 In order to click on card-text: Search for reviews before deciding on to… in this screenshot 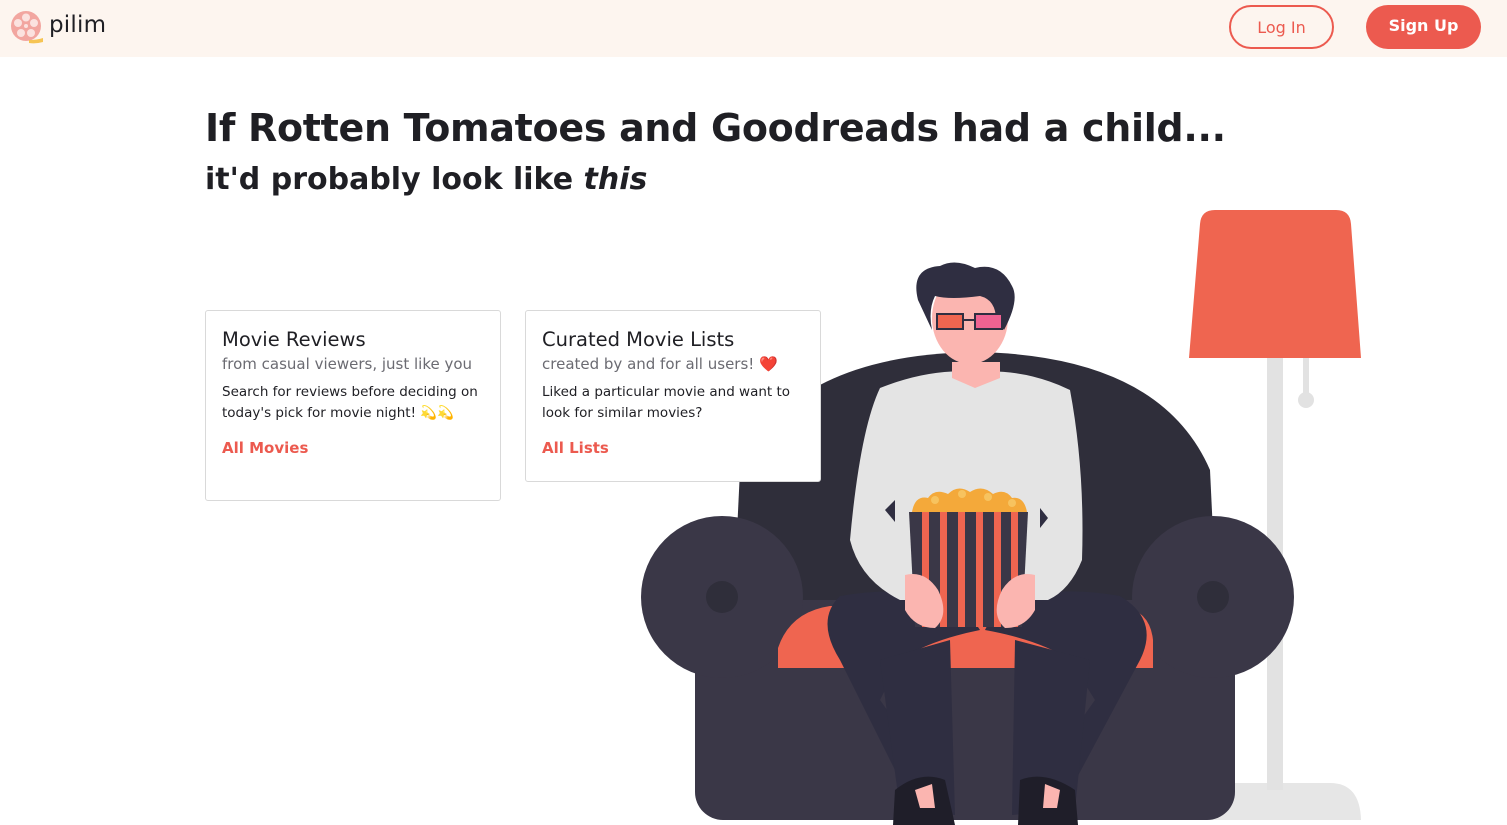, I will do `click(350, 402)`.